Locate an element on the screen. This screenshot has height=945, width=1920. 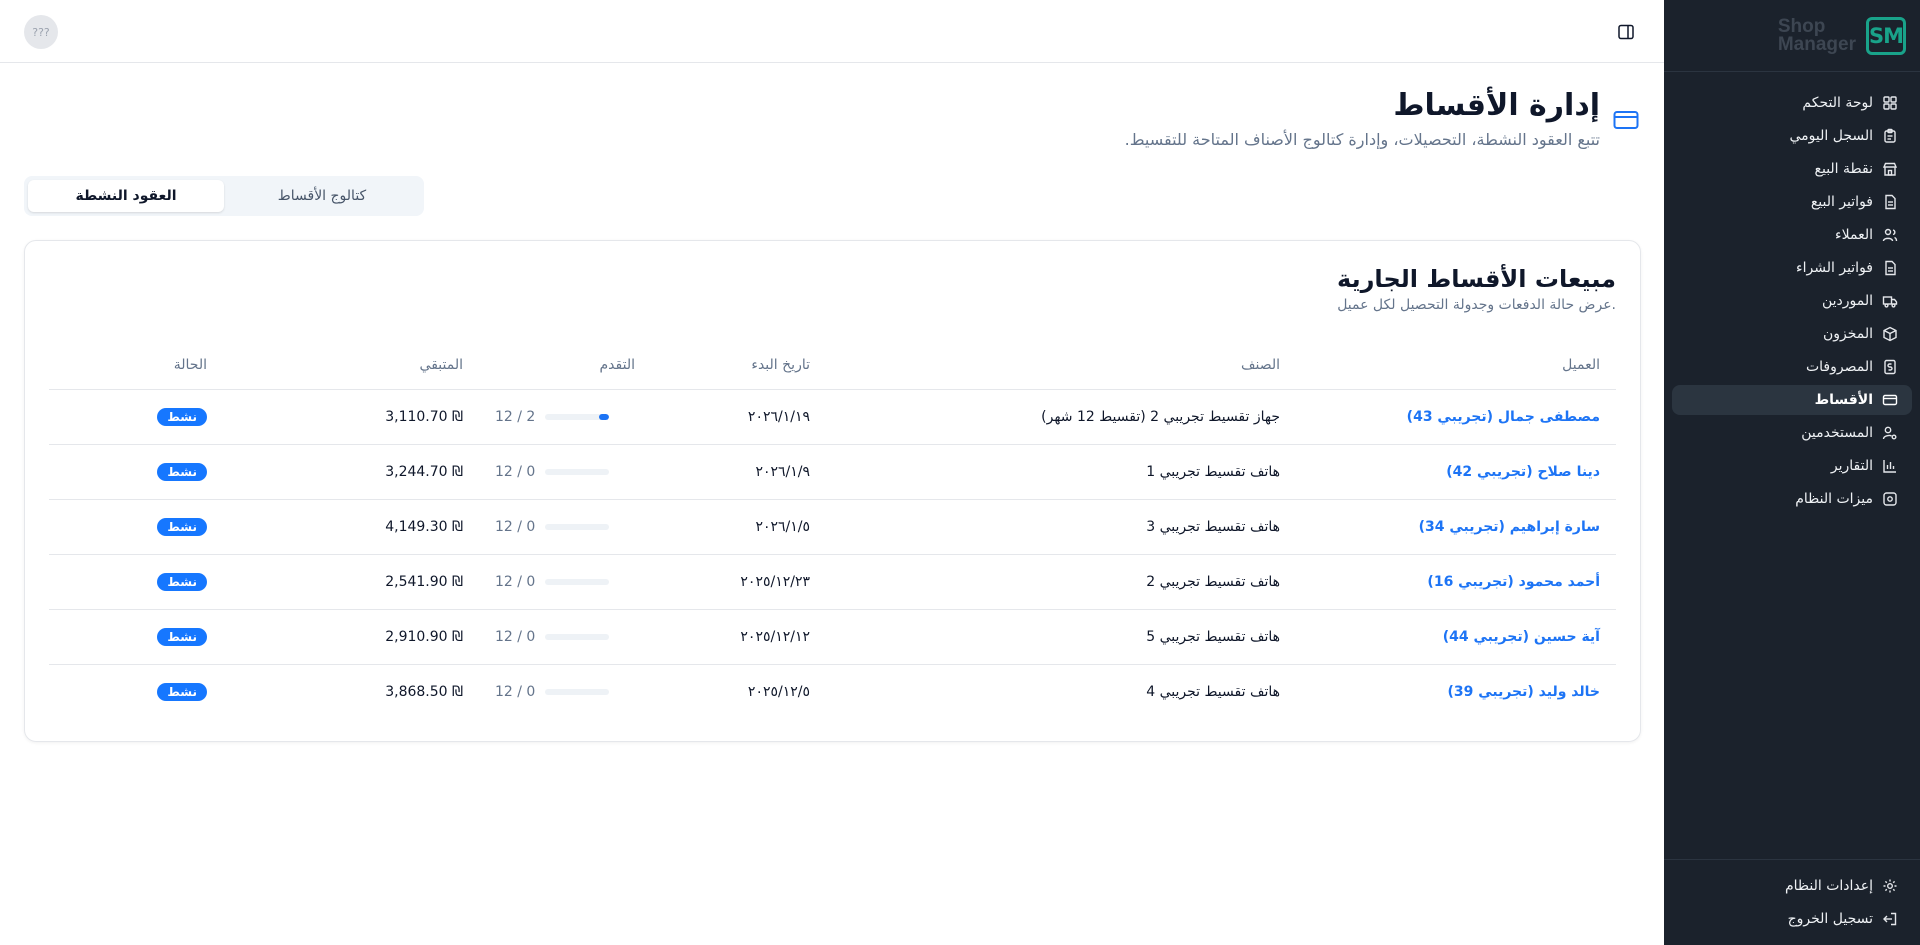
package-icon is located at coordinates (1890, 334).